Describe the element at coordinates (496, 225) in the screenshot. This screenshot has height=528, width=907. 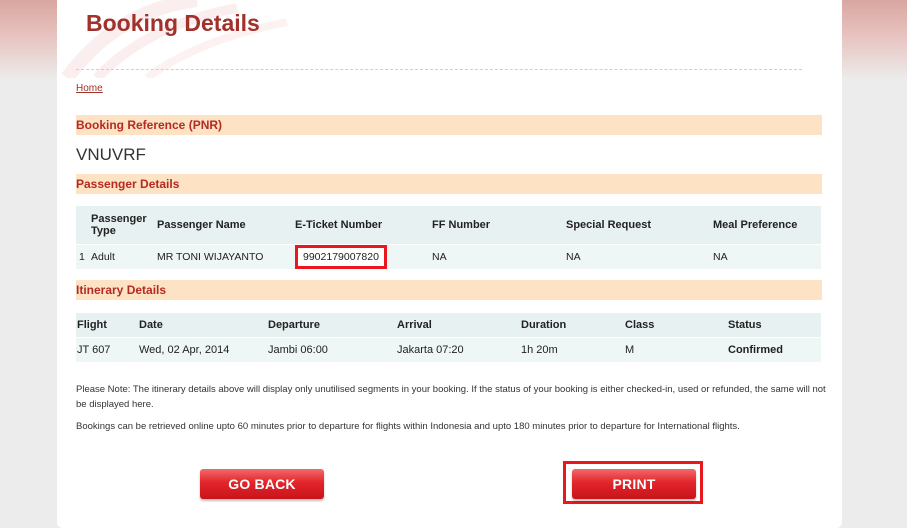
I see `column-header-ff-number: FF Number` at that location.